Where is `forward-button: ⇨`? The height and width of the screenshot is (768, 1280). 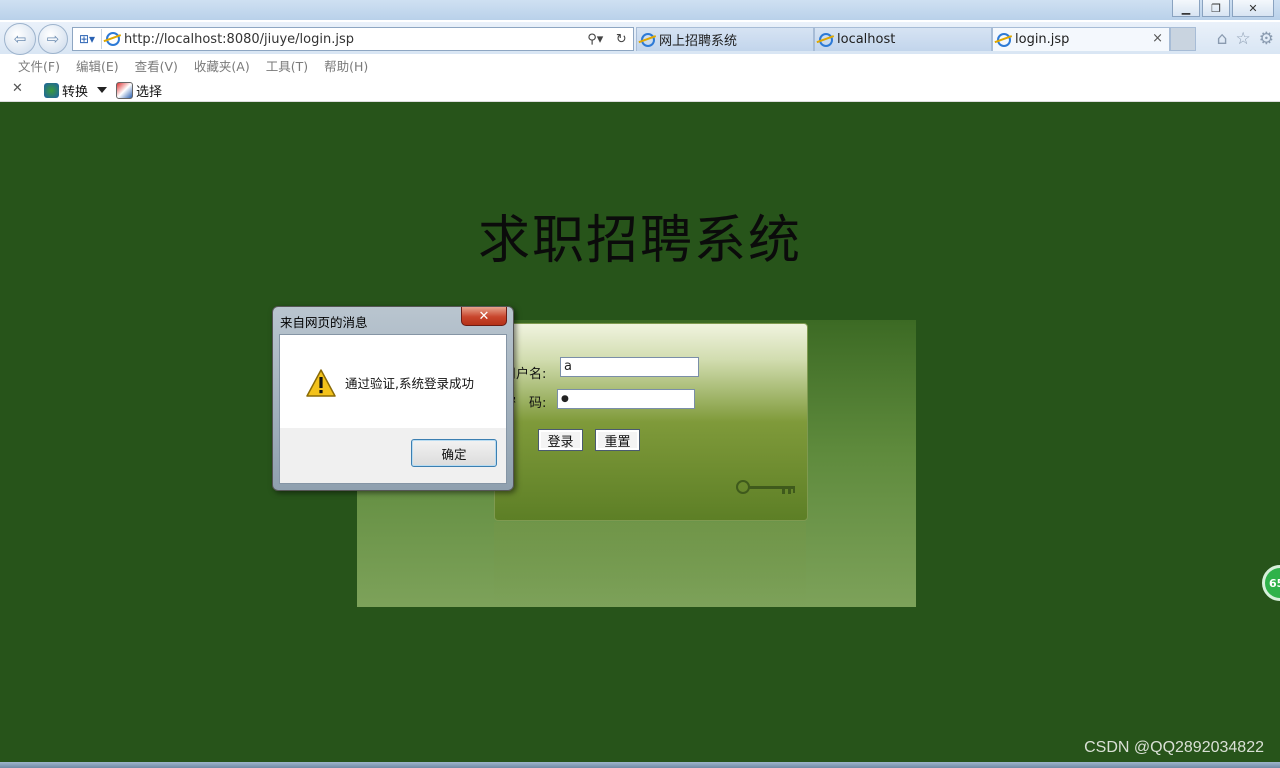 forward-button: ⇨ is located at coordinates (53, 39).